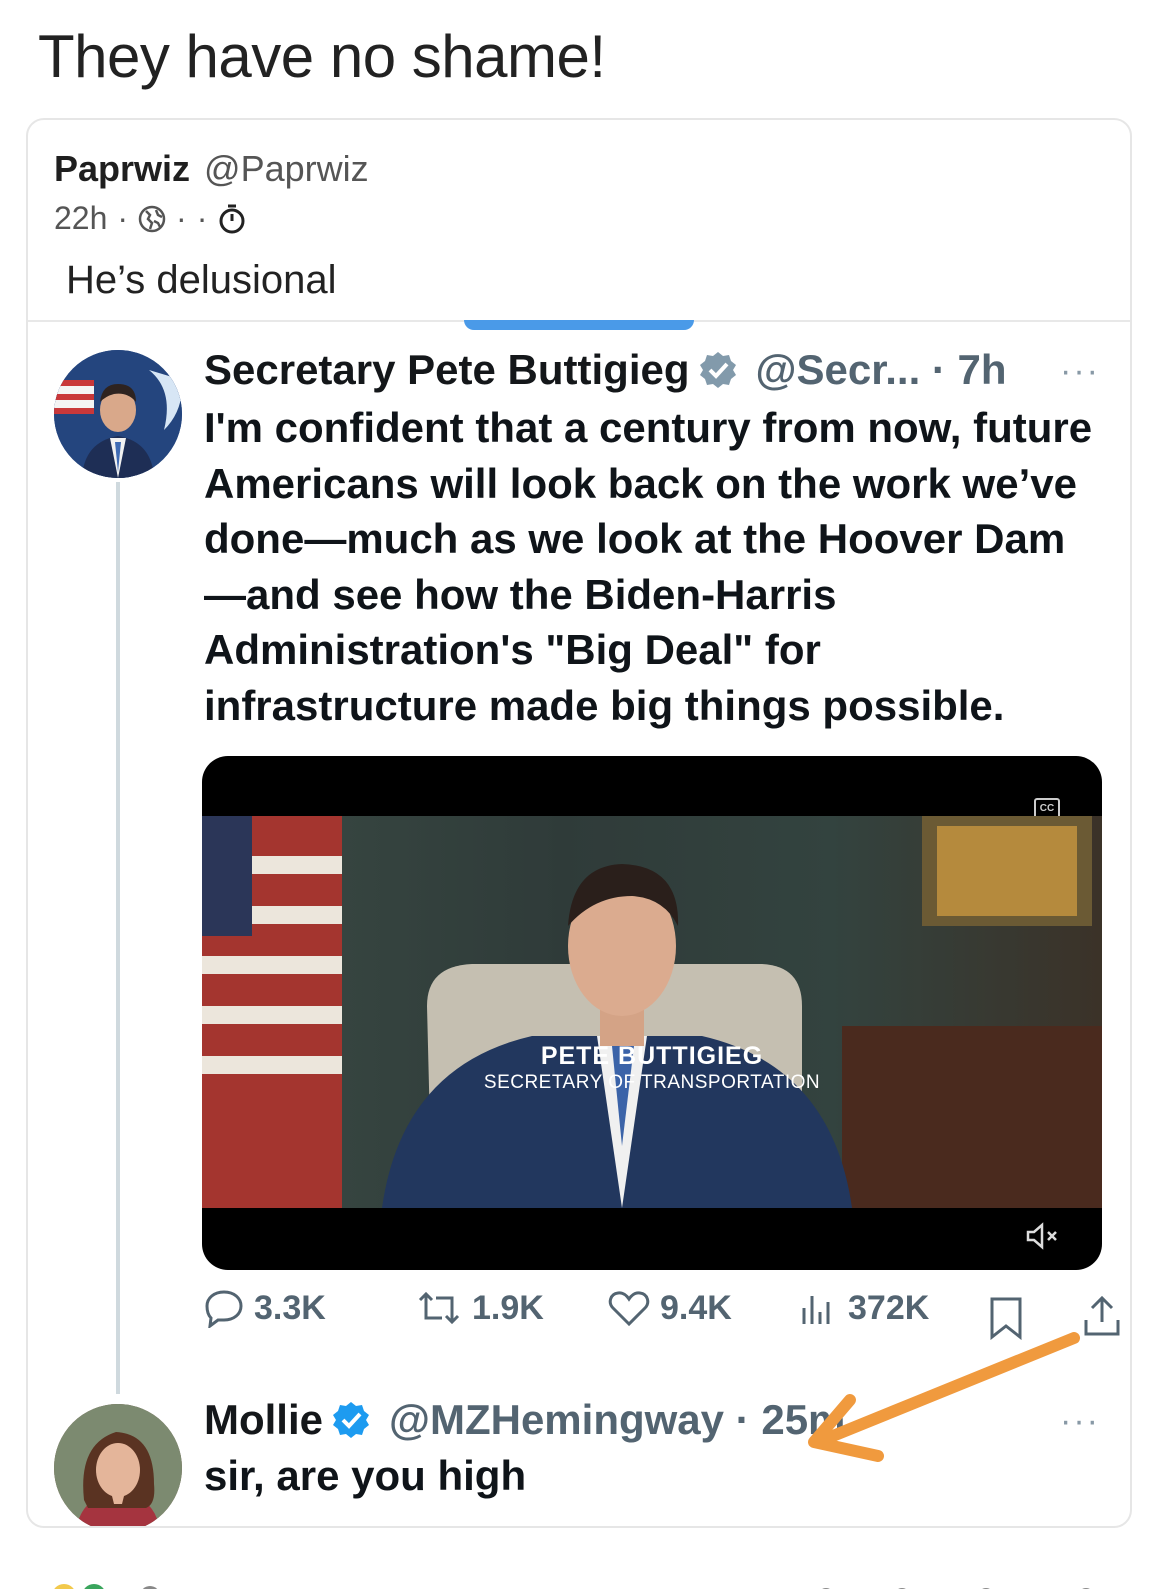  I want to click on views-icon, so click(816, 1310).